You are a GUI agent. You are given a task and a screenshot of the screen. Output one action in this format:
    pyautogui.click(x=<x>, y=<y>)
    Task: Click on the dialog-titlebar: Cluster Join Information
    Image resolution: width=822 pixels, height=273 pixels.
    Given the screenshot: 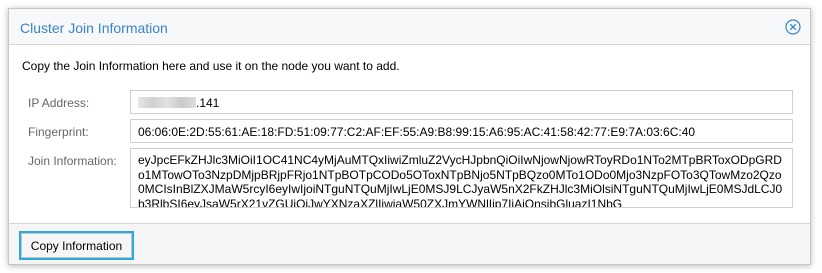 What is the action you would take?
    pyautogui.click(x=409, y=27)
    